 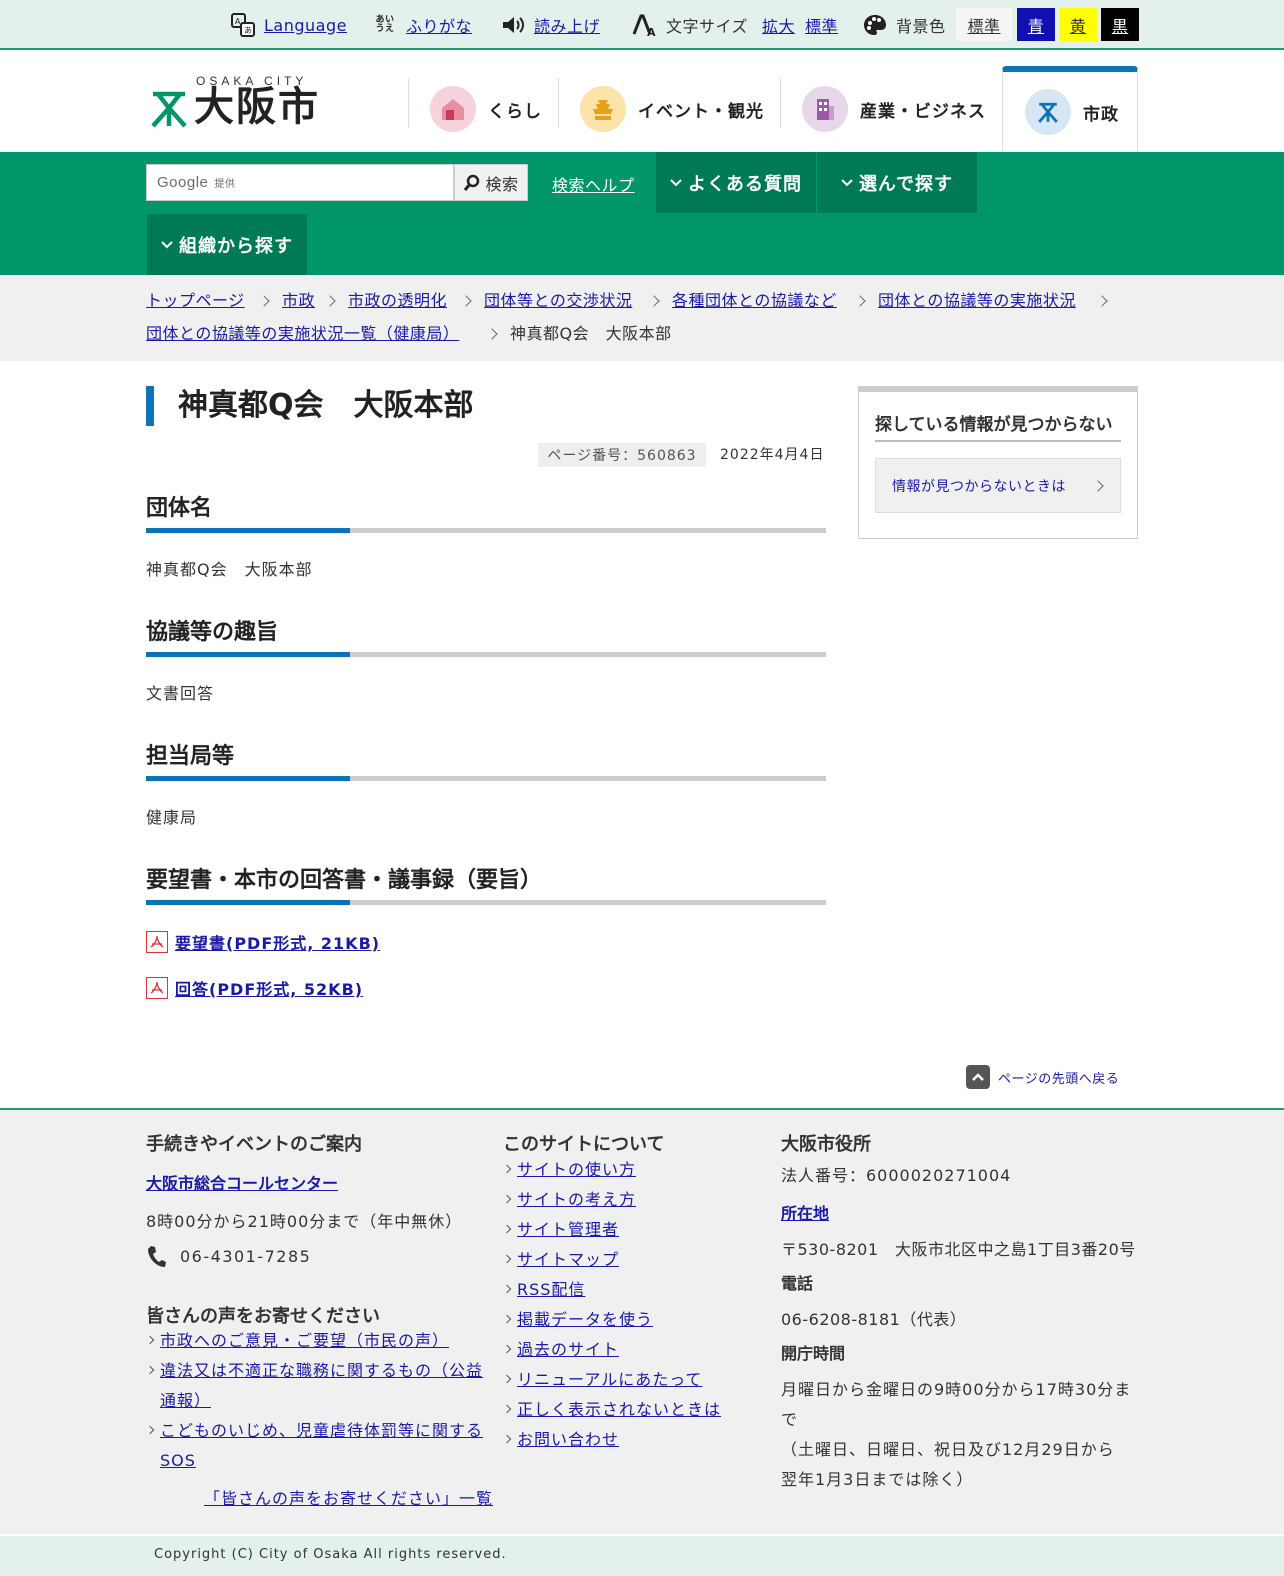 I want to click on attachment-link: 要望書(PDF形式, 21KB), so click(x=263, y=942).